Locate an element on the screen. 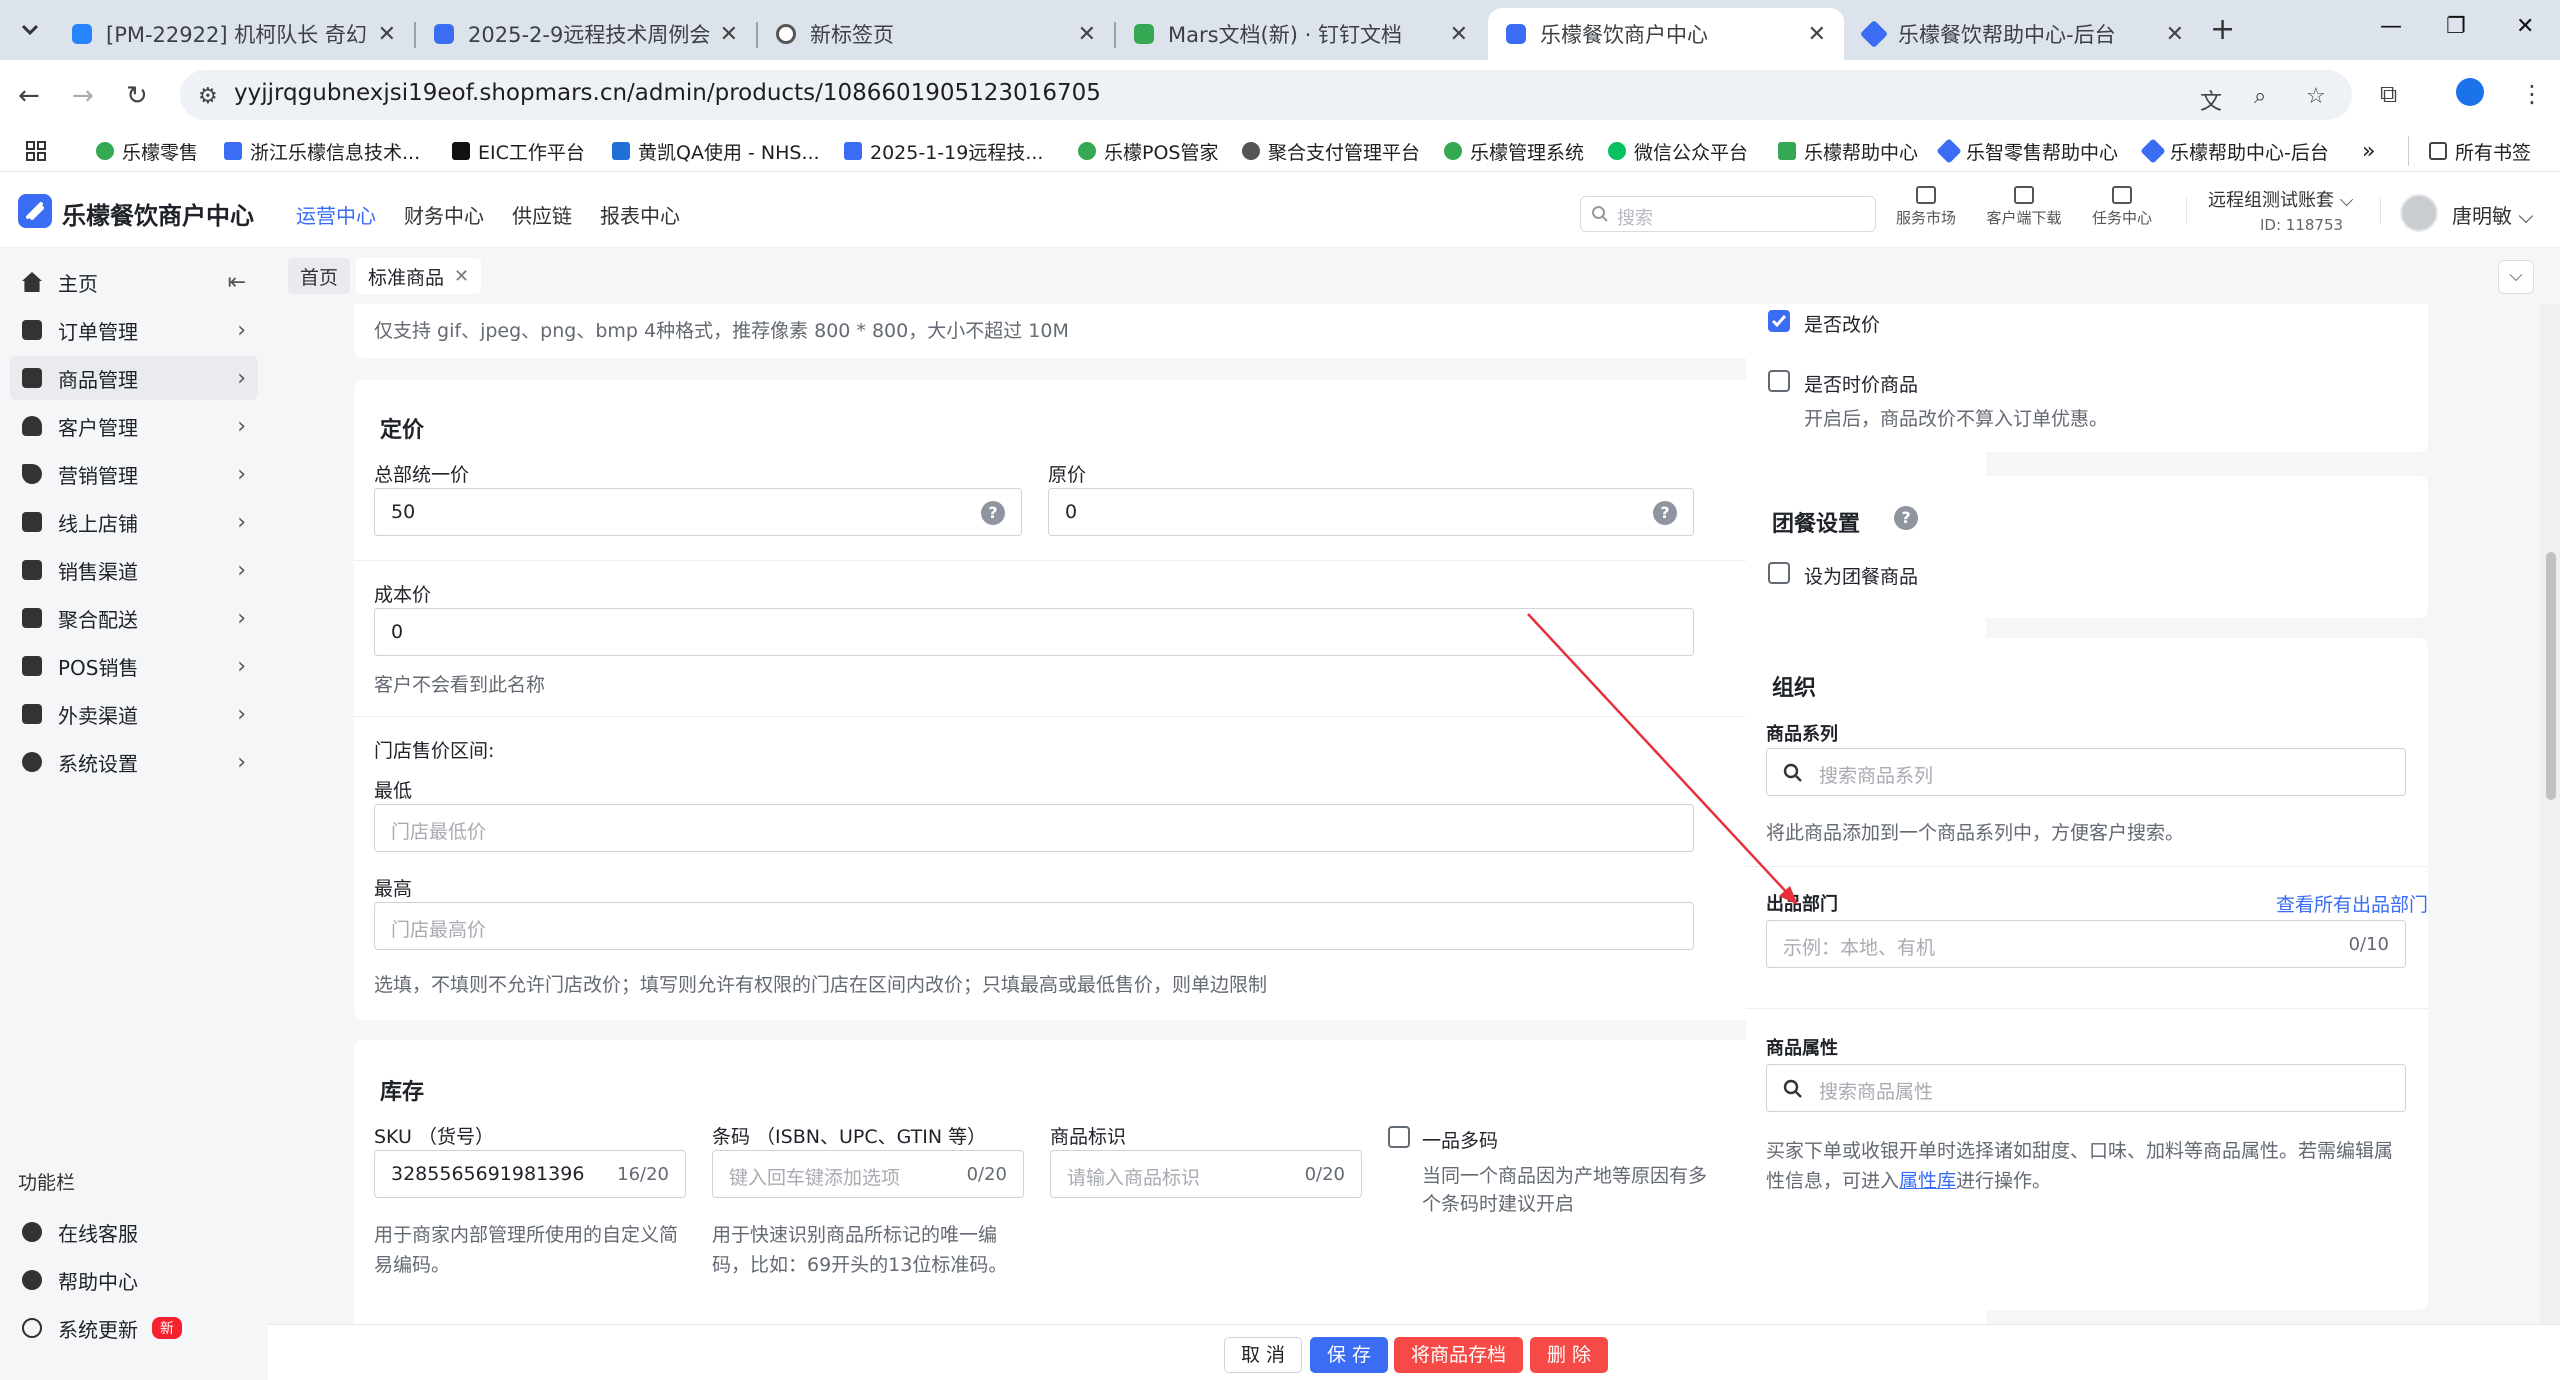 The width and height of the screenshot is (2560, 1380). extensions-icon: ⧉ is located at coordinates (2388, 94).